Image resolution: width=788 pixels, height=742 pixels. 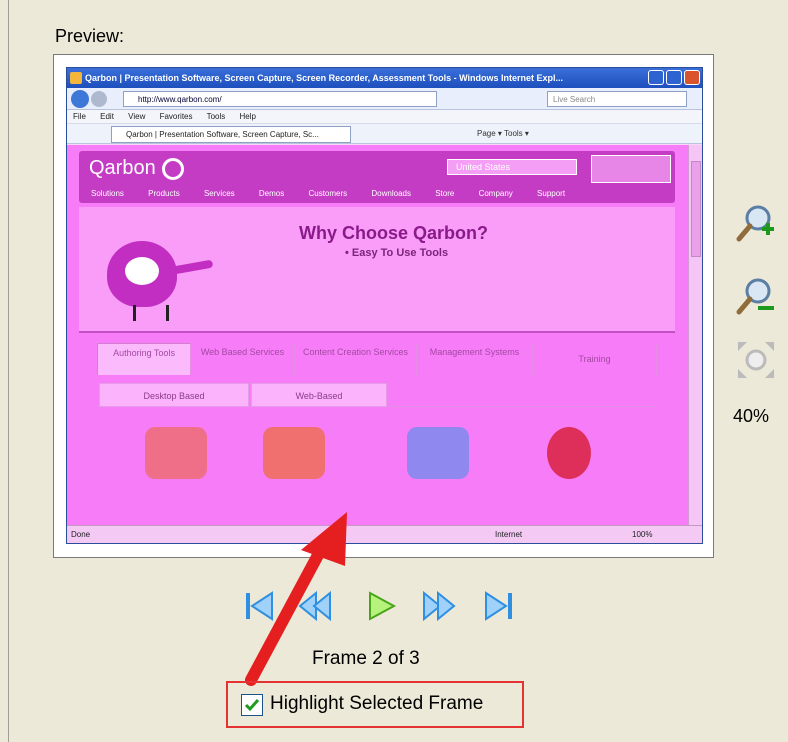 What do you see at coordinates (151, 313) in the screenshot?
I see `mascot-legs` at bounding box center [151, 313].